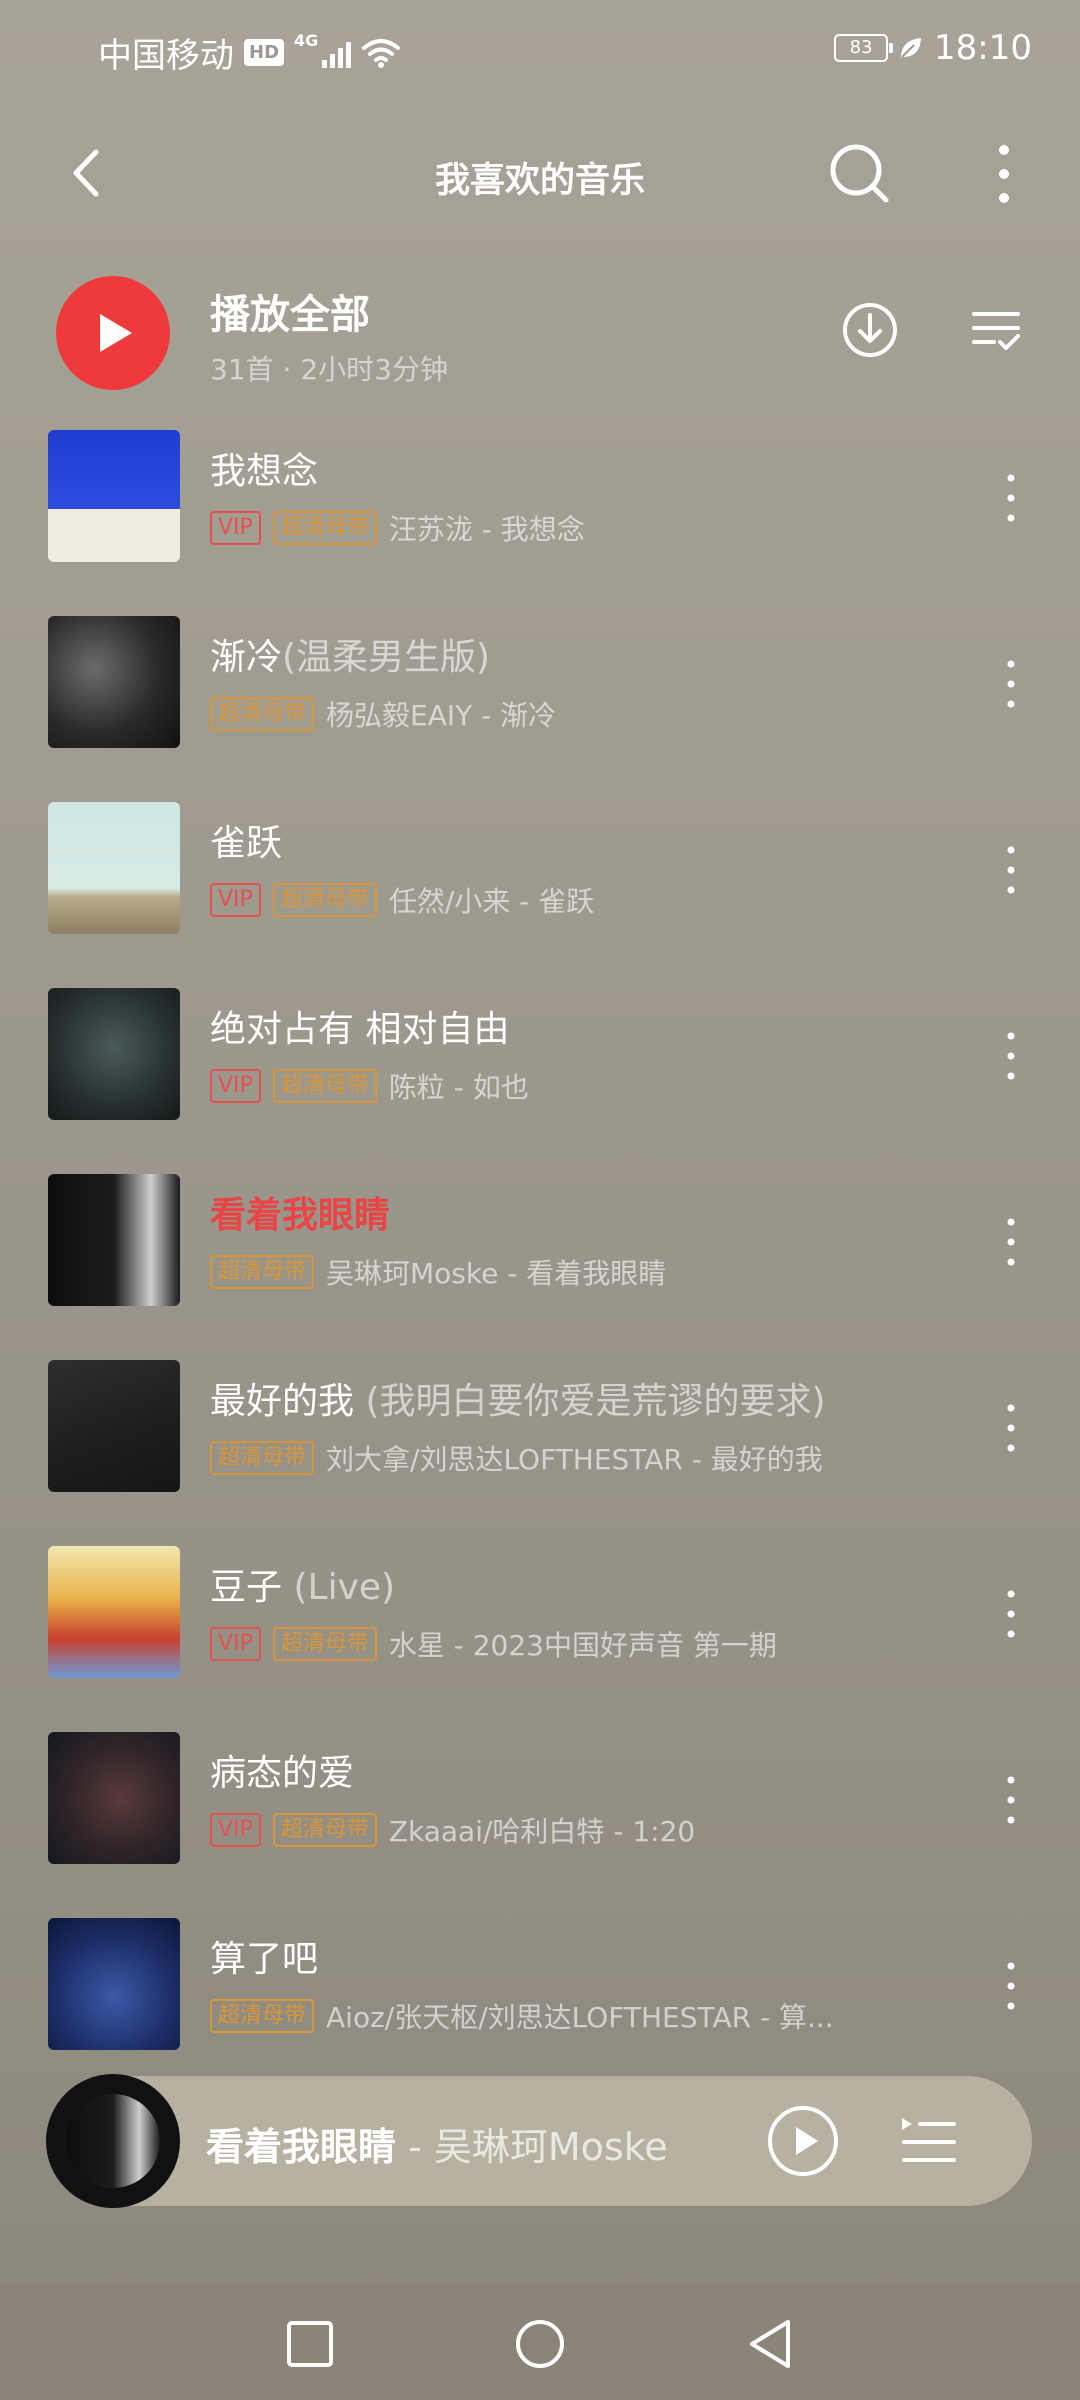 Image resolution: width=1080 pixels, height=2400 pixels. I want to click on song-meta: VIP 超清母带 汪苏泷 - 我想念, so click(397, 528).